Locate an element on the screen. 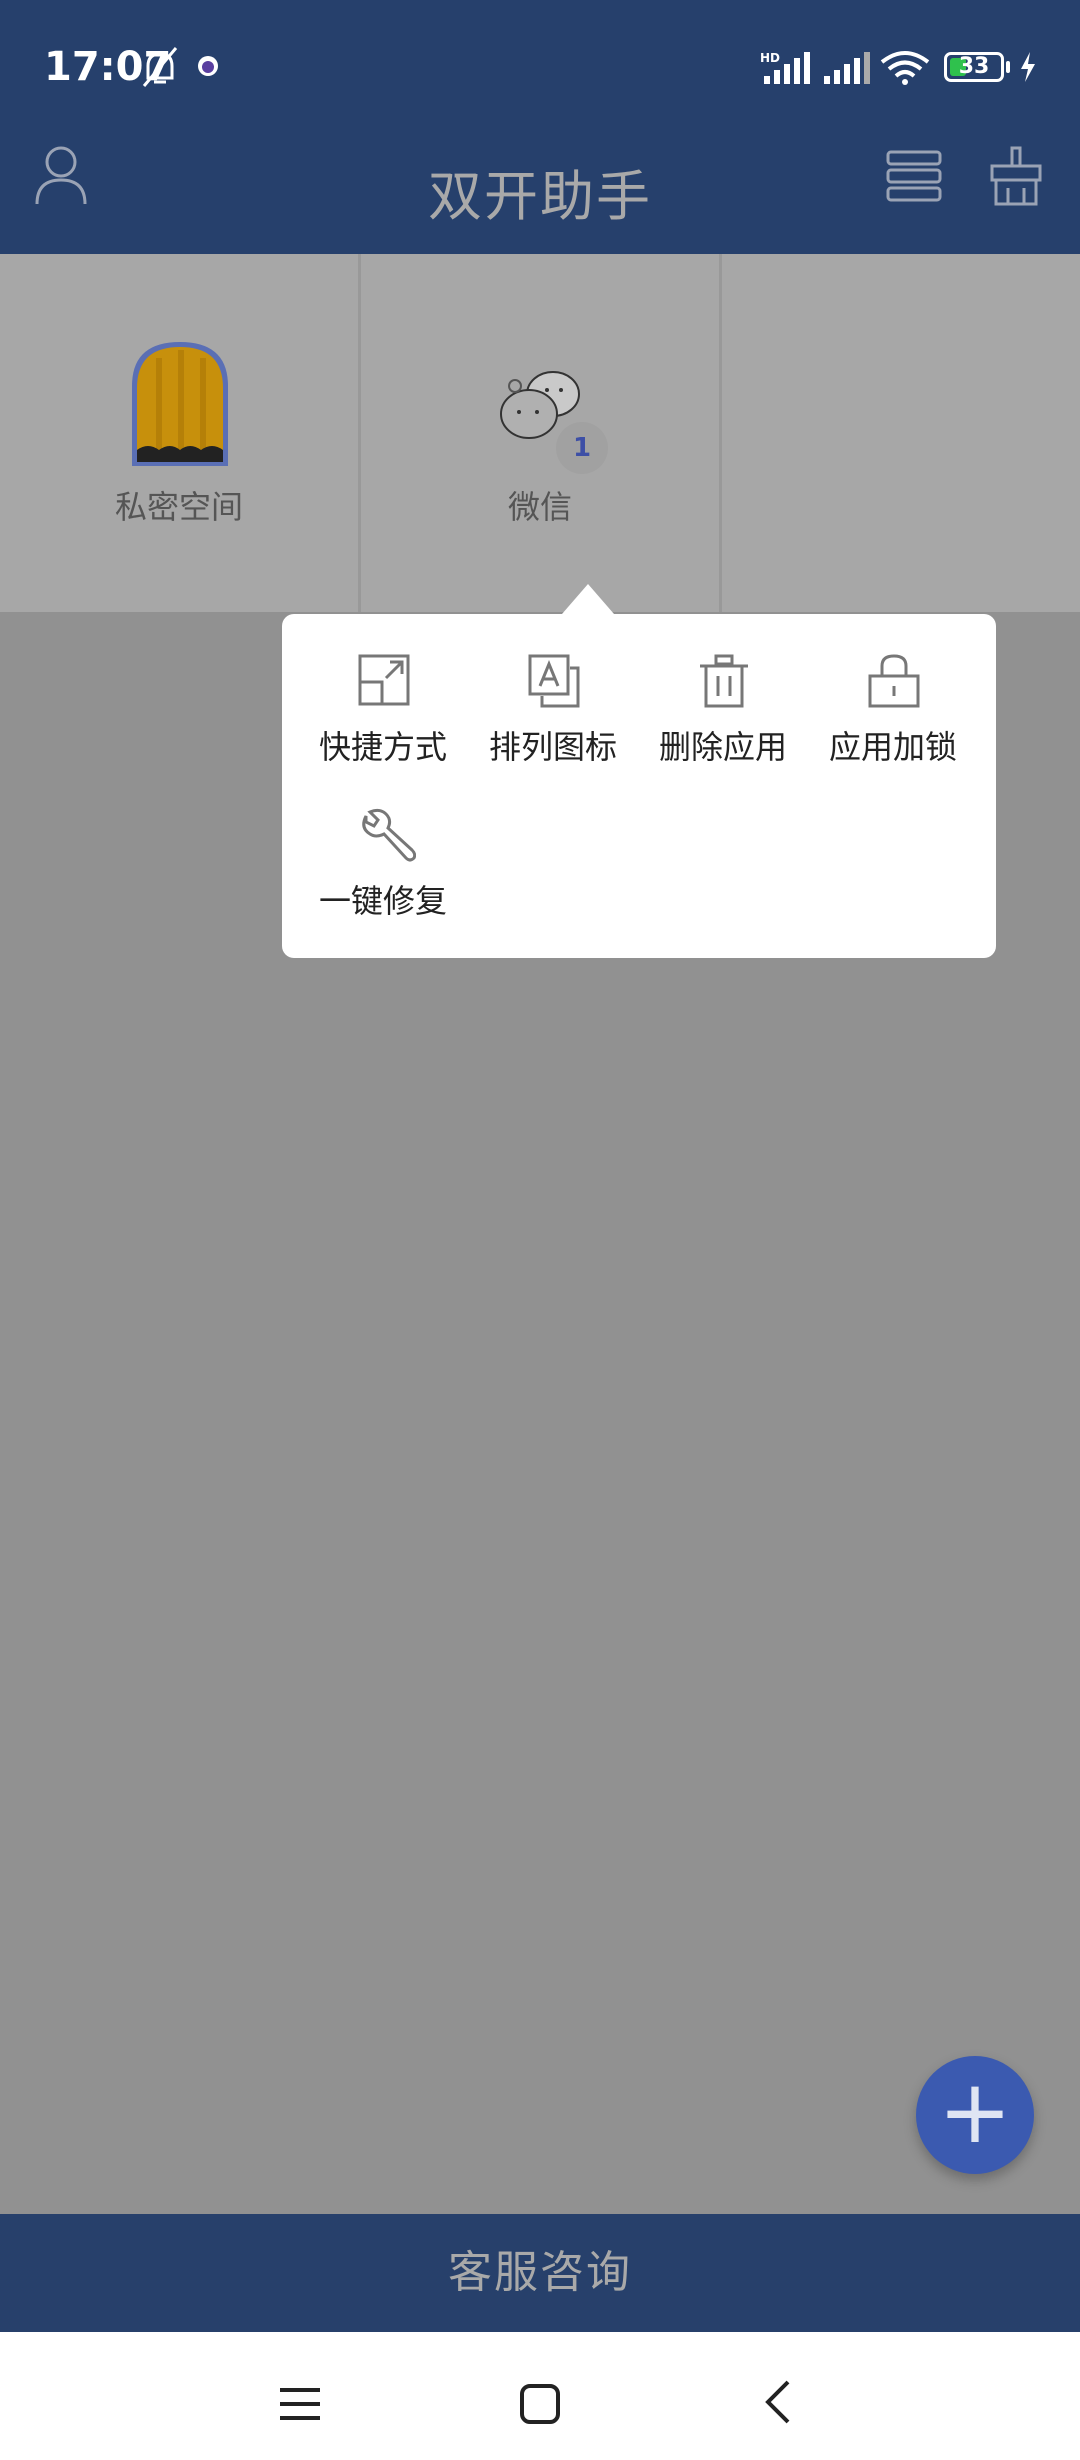  menu-item-delete: 删除应用 is located at coordinates (723, 690).